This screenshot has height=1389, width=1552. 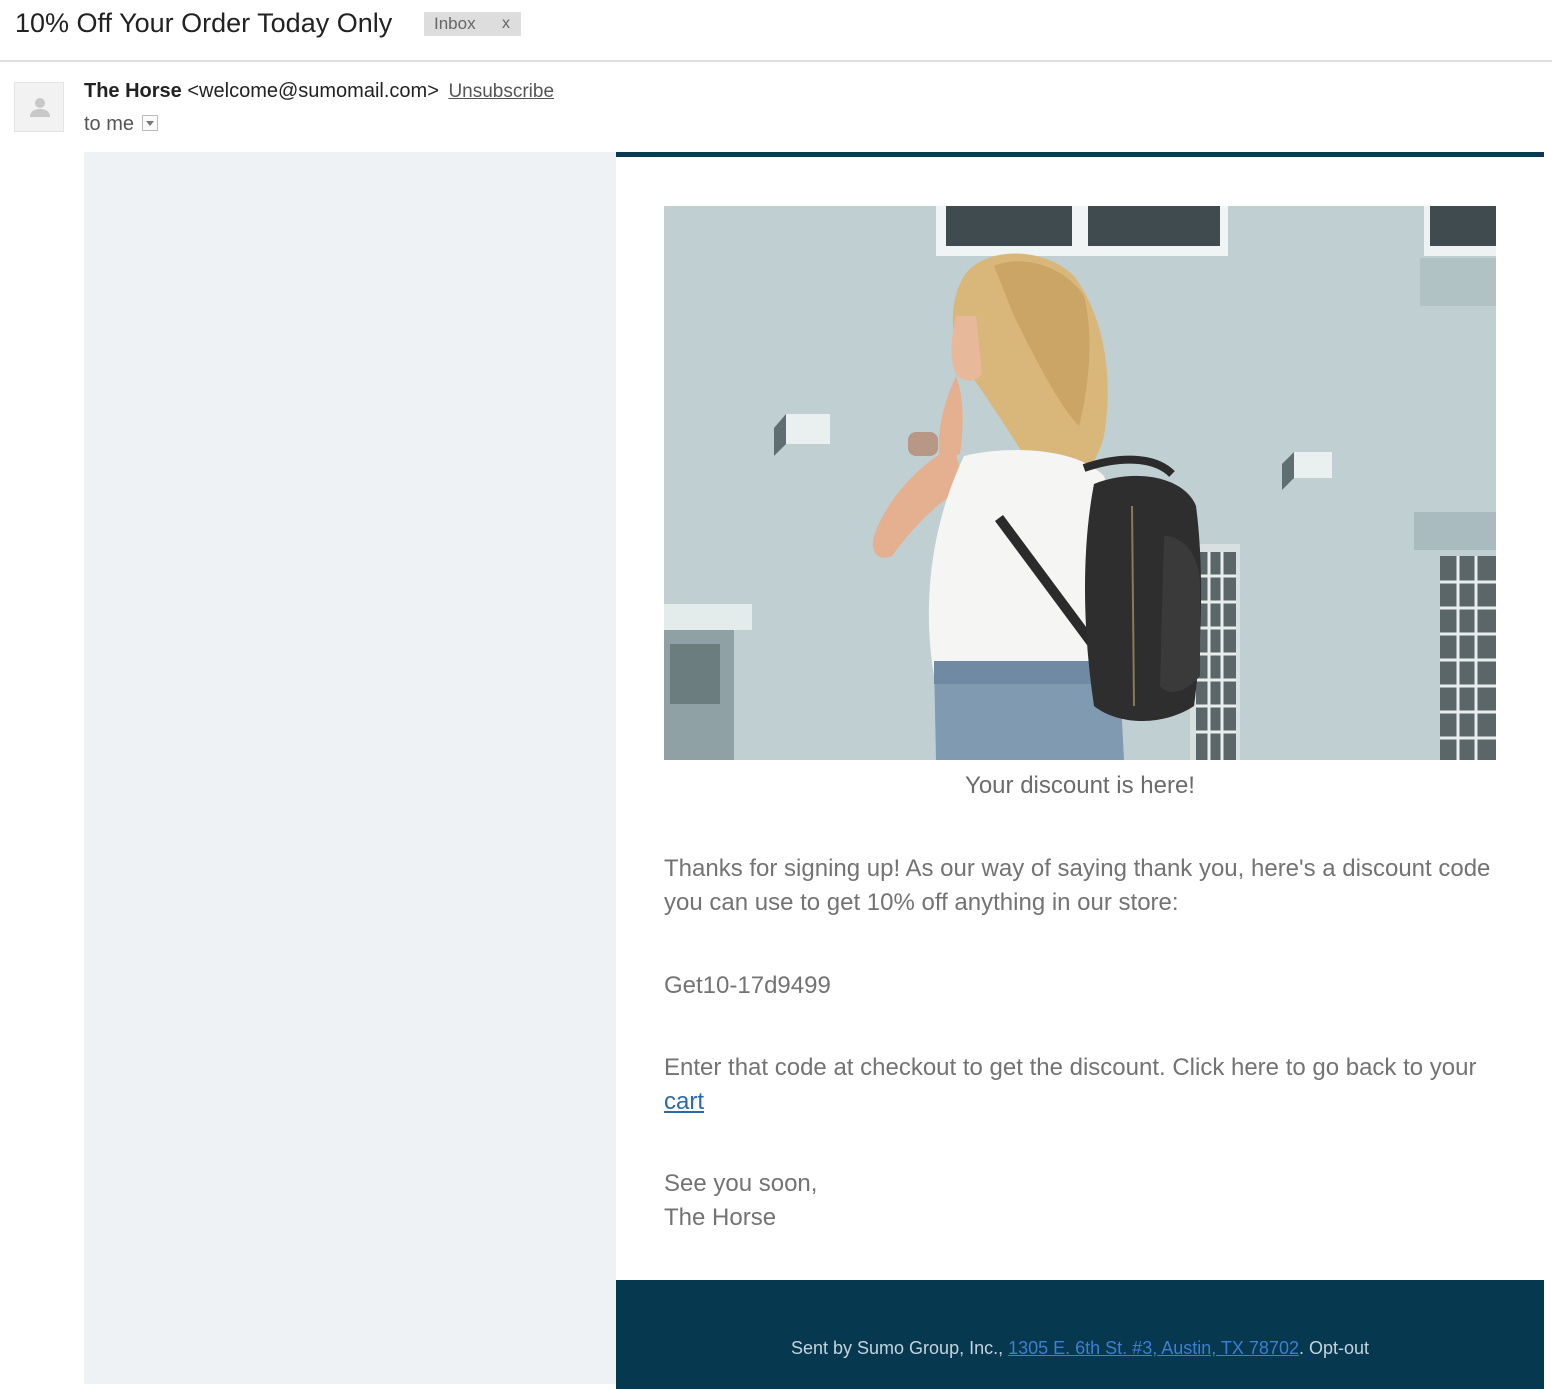 What do you see at coordinates (109, 124) in the screenshot?
I see `recipient-text: to me` at bounding box center [109, 124].